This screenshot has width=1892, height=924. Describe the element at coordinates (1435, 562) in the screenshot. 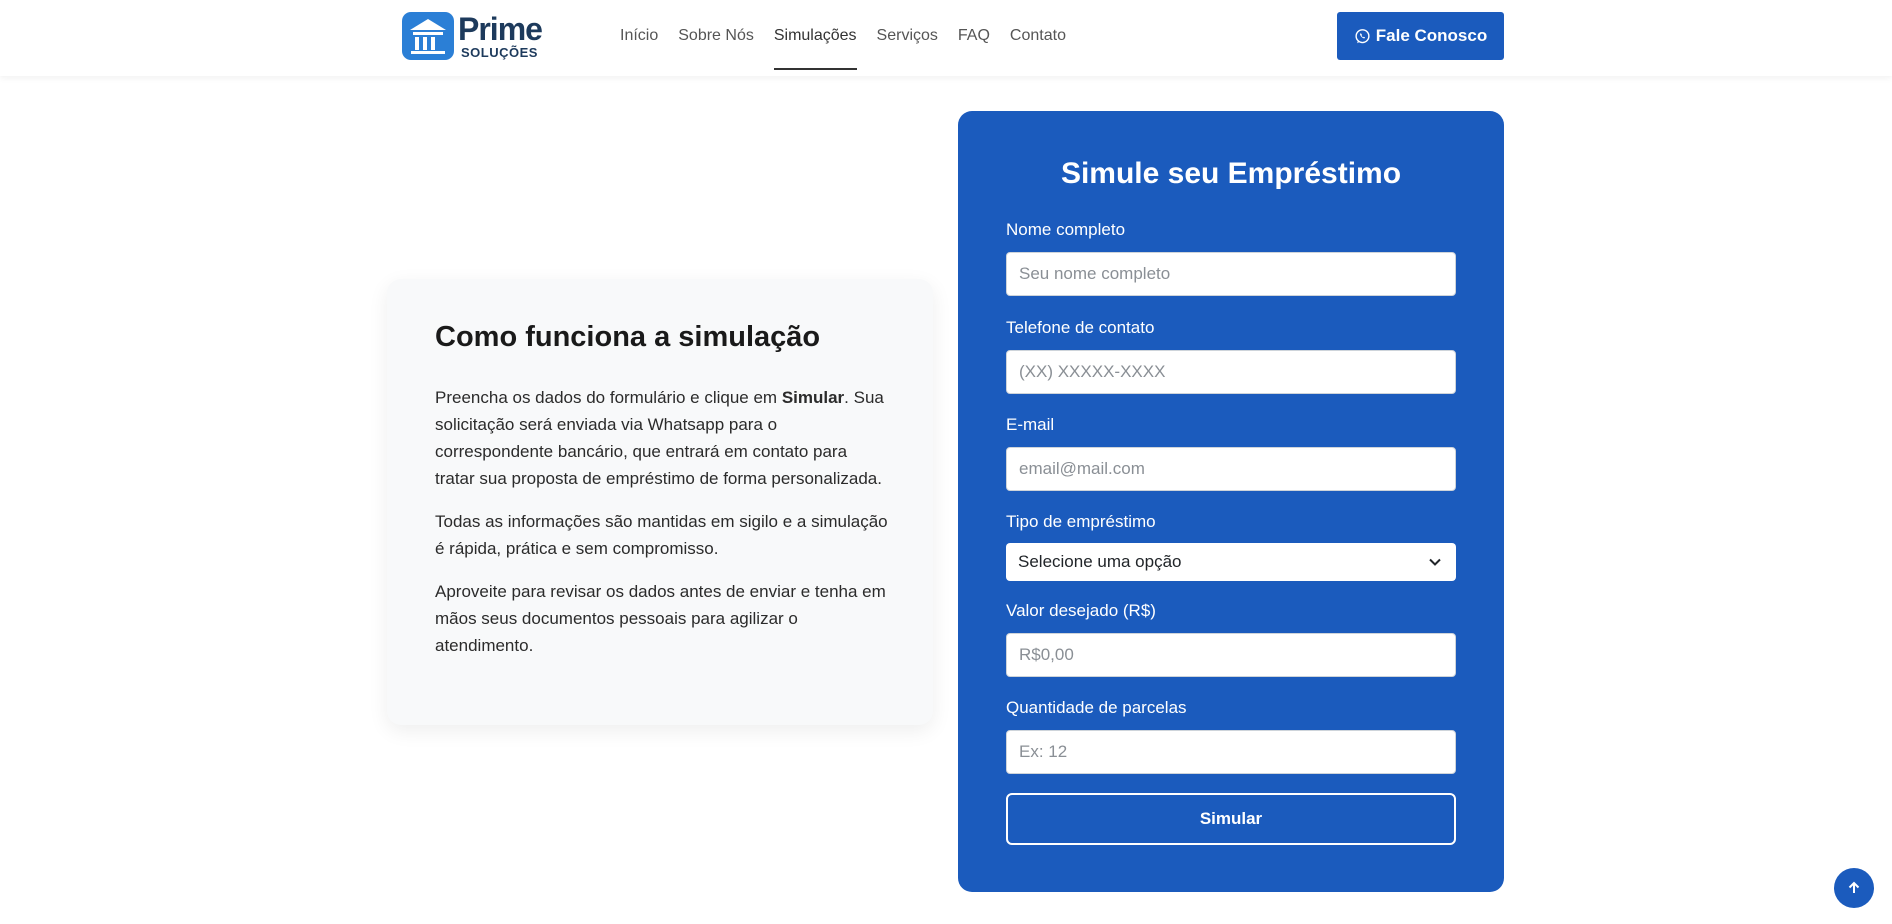

I see `chevron-down-icon` at that location.